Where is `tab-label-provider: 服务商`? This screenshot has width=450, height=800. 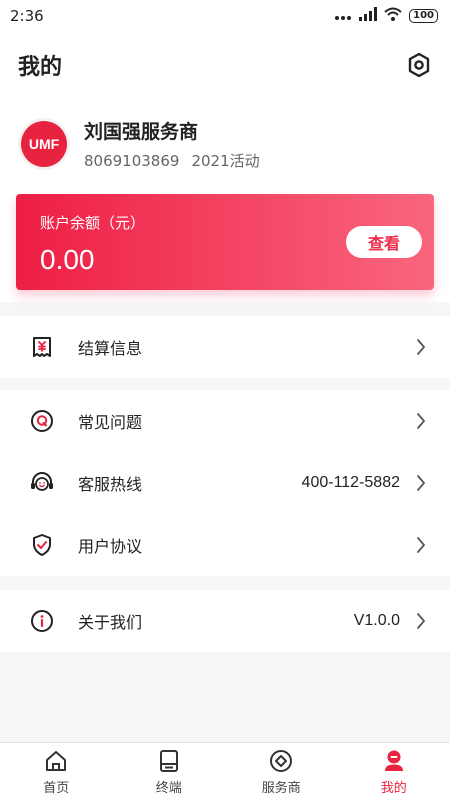 tab-label-provider: 服务商 is located at coordinates (281, 788).